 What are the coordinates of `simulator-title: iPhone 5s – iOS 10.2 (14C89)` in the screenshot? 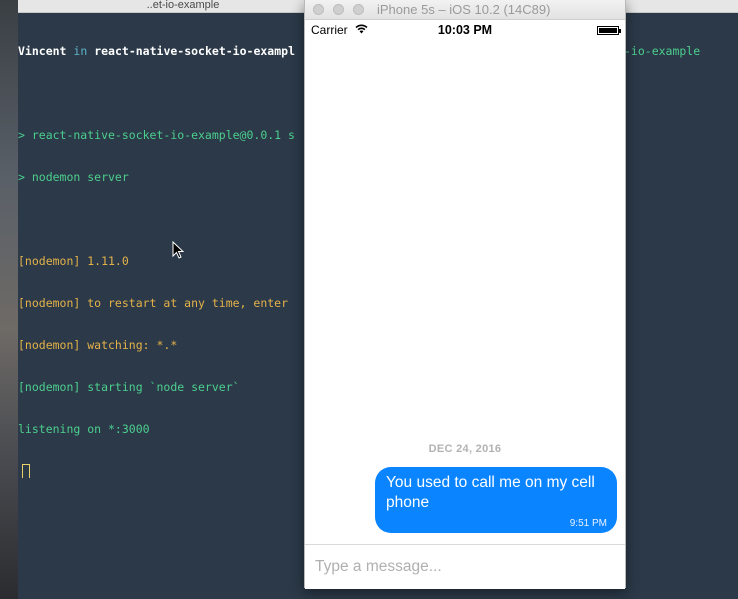 It's located at (464, 9).